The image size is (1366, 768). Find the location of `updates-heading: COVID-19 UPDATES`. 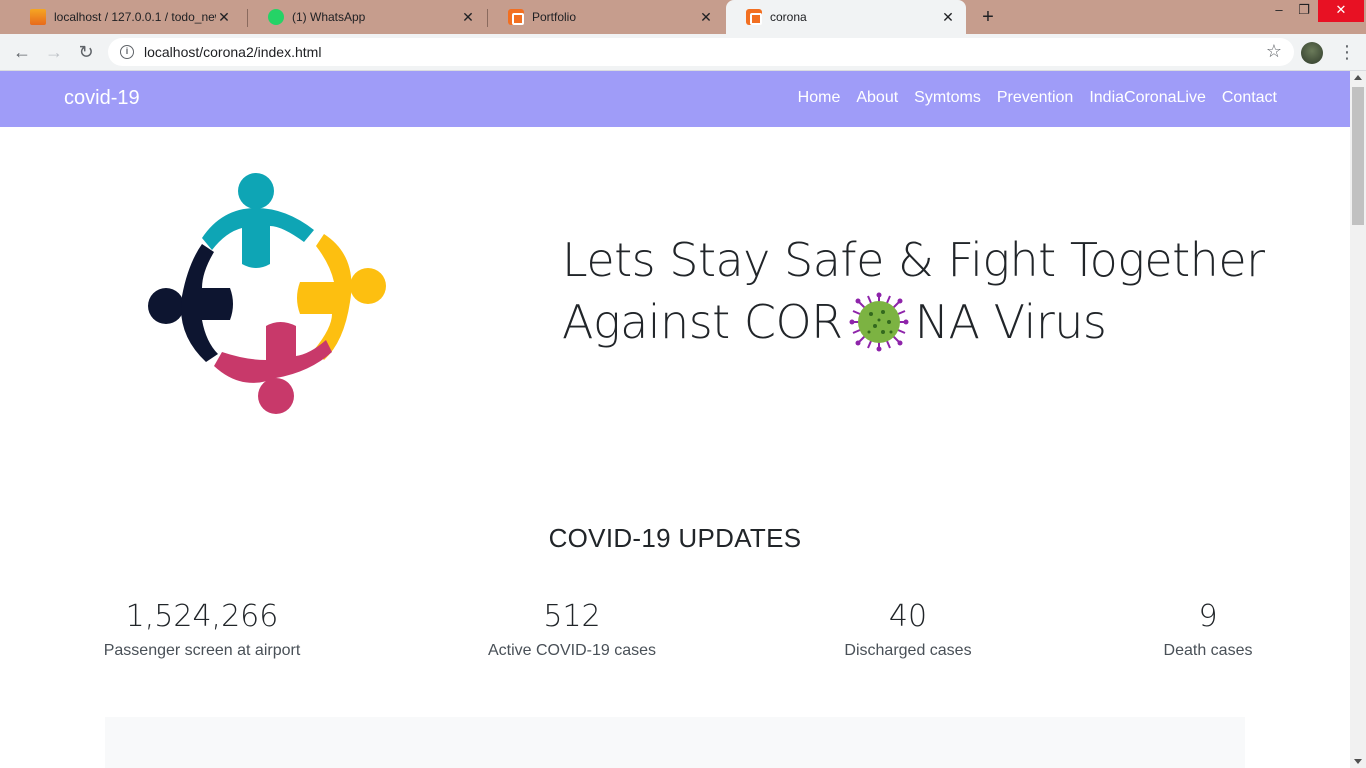

updates-heading: COVID-19 UPDATES is located at coordinates (675, 538).